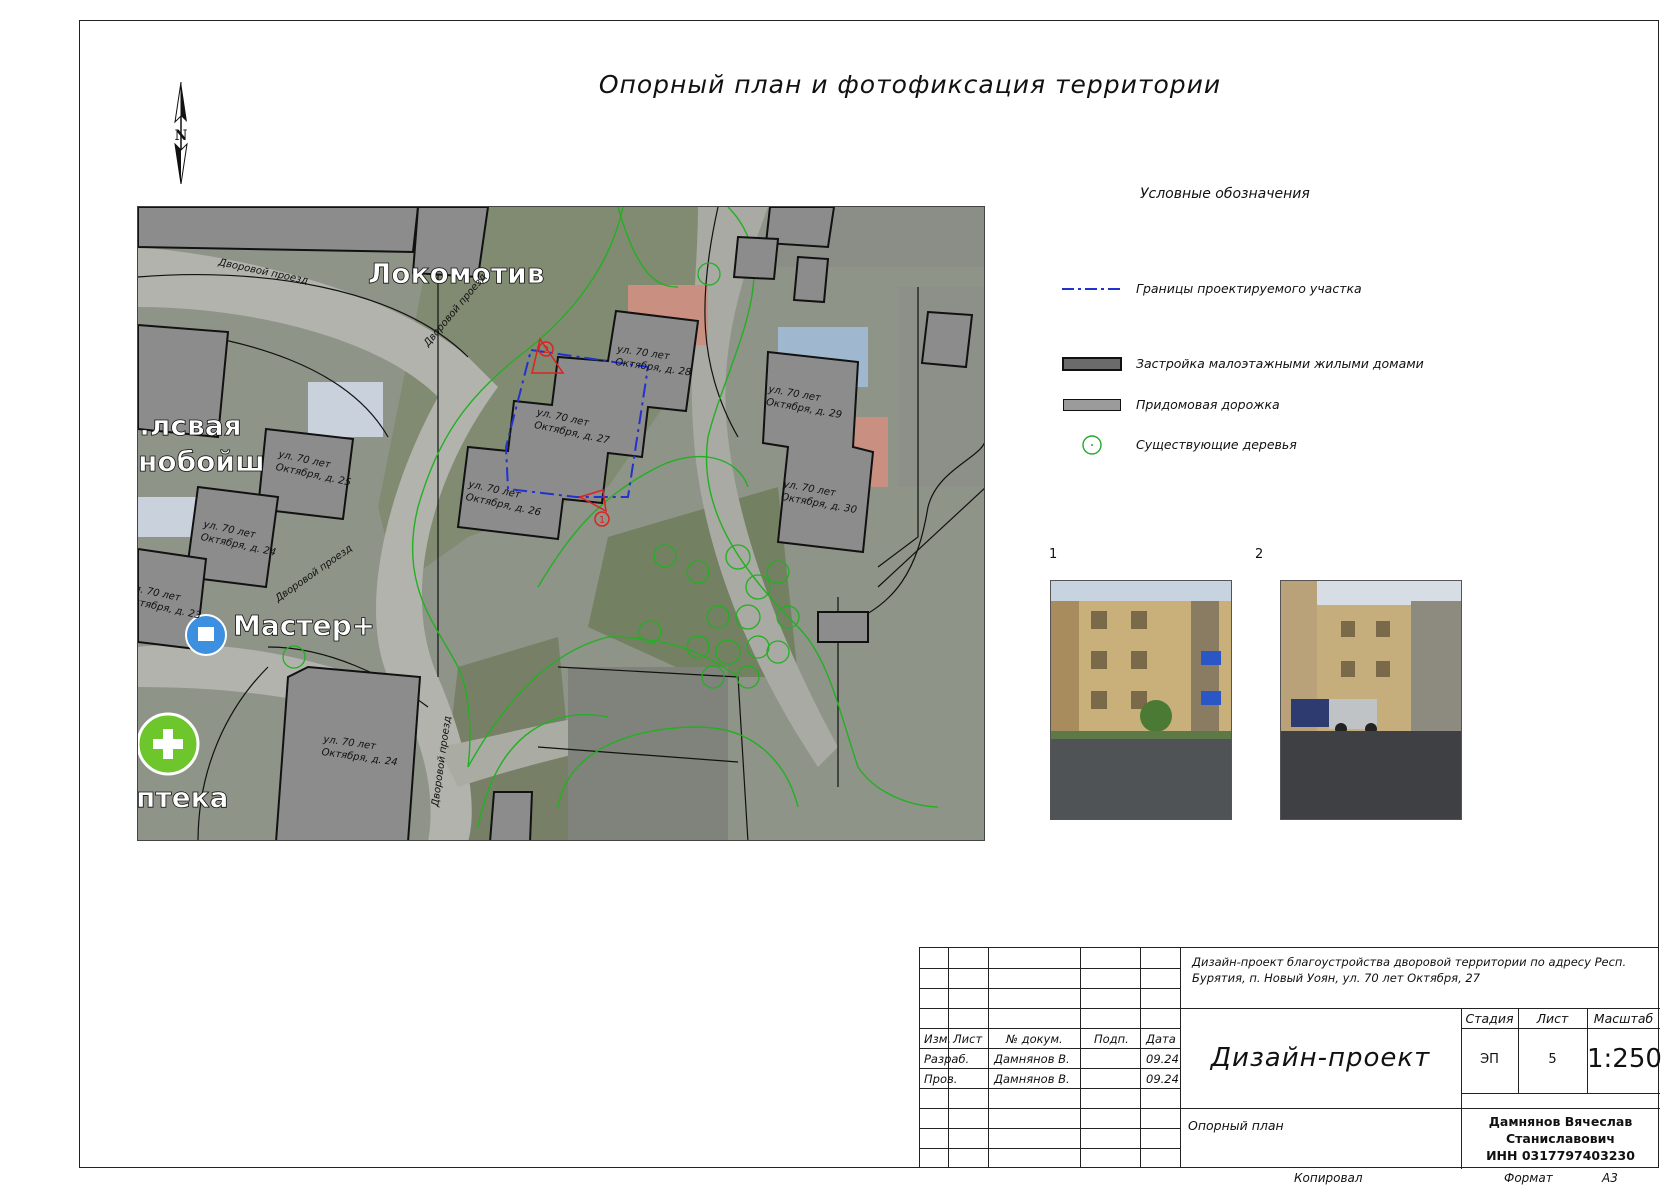  Describe the element at coordinates (183, 797) in the screenshot. I see `map-label-apteka: птека` at that location.